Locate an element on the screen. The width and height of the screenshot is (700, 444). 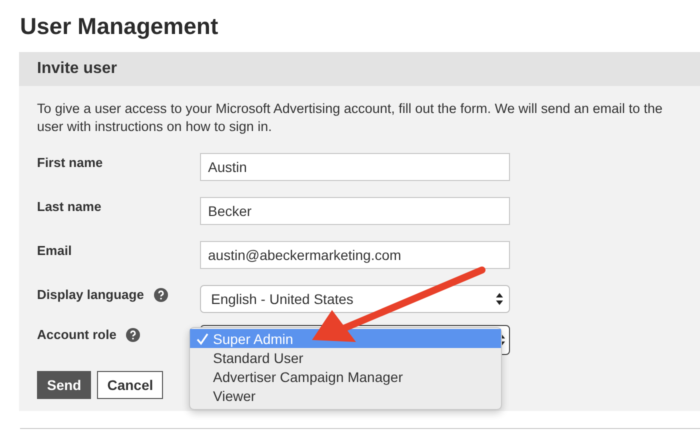
check-icon is located at coordinates (202, 338).